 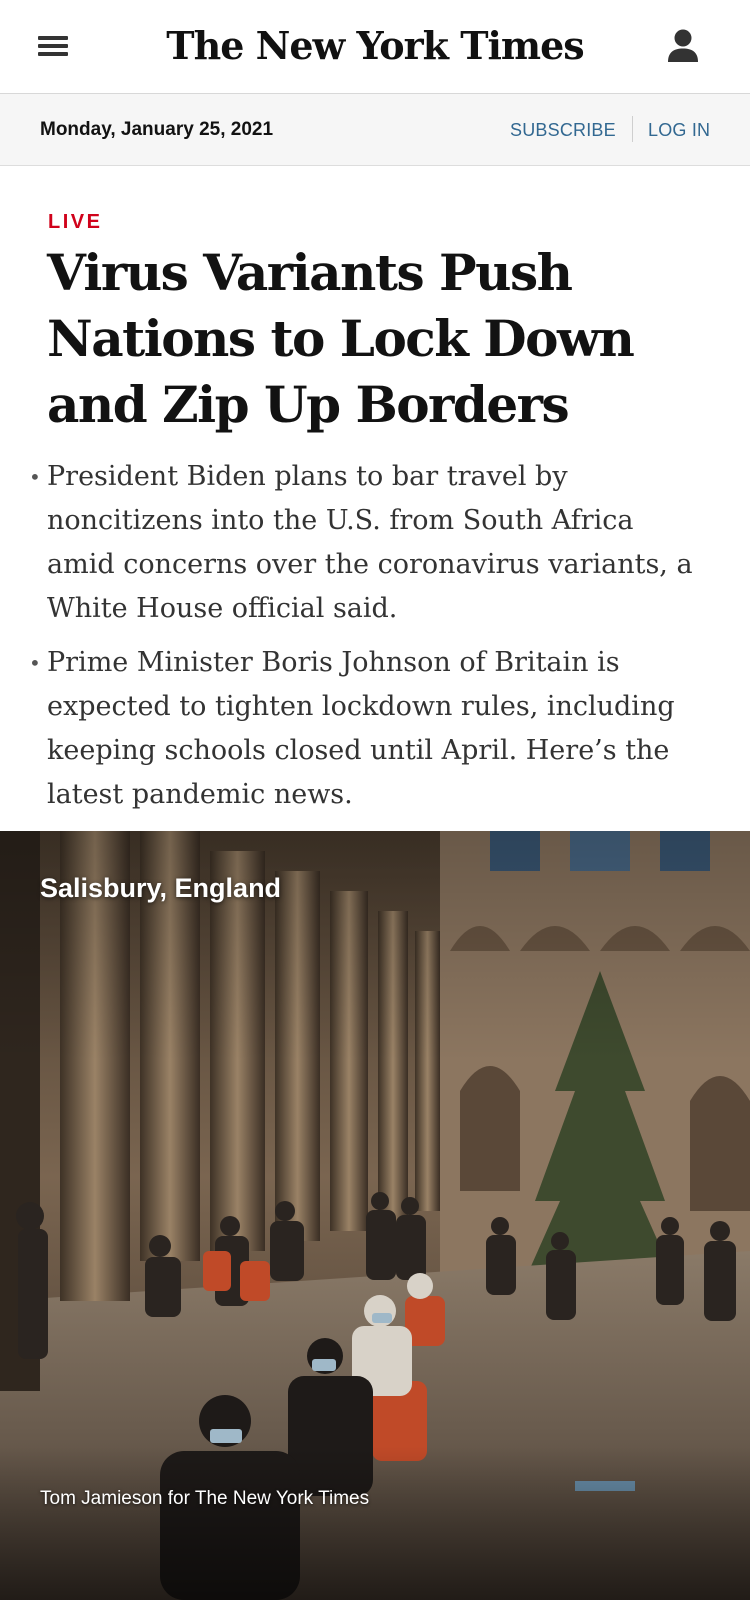 What do you see at coordinates (632, 129) in the screenshot?
I see `nav-divider` at bounding box center [632, 129].